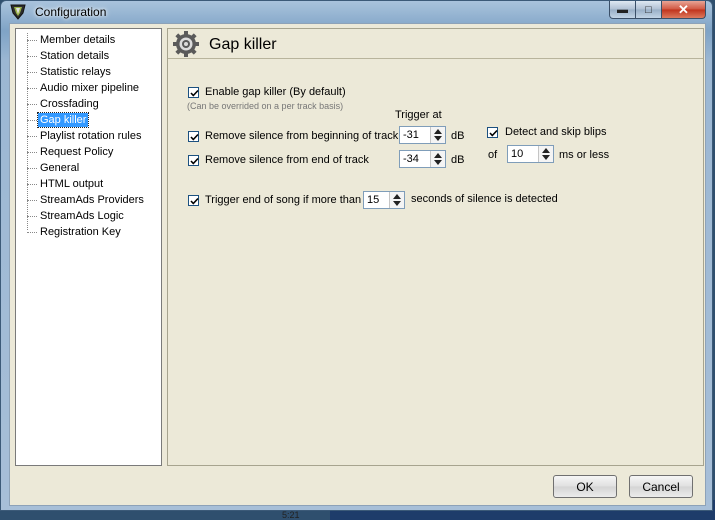 The width and height of the screenshot is (715, 520). What do you see at coordinates (265, 106) in the screenshot?
I see `enable-gap-killer-note: (Can be overrided on a per track basis)` at bounding box center [265, 106].